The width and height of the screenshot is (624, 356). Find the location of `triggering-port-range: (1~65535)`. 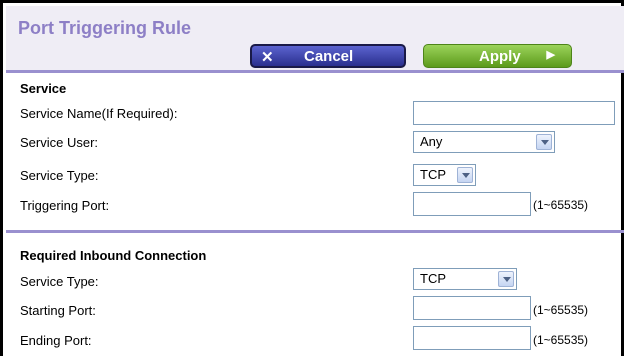

triggering-port-range: (1~65535) is located at coordinates (561, 205).